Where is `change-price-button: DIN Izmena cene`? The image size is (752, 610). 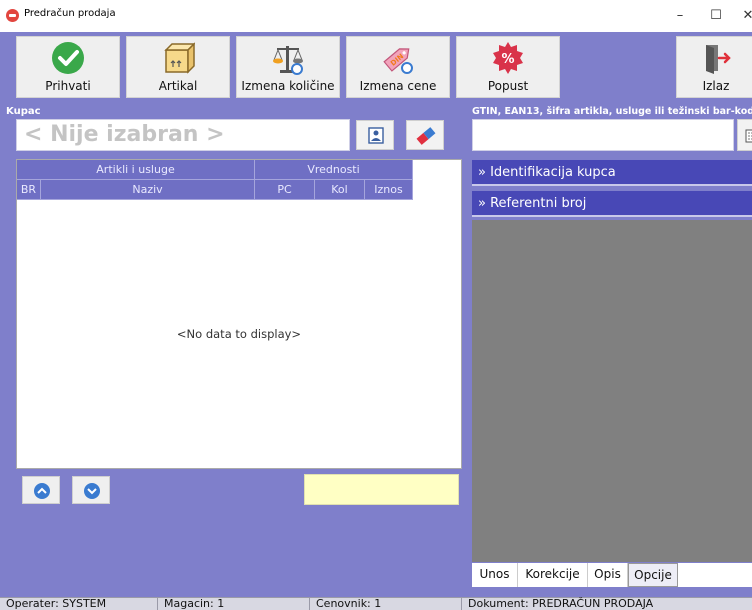 change-price-button: DIN Izmena cene is located at coordinates (398, 67).